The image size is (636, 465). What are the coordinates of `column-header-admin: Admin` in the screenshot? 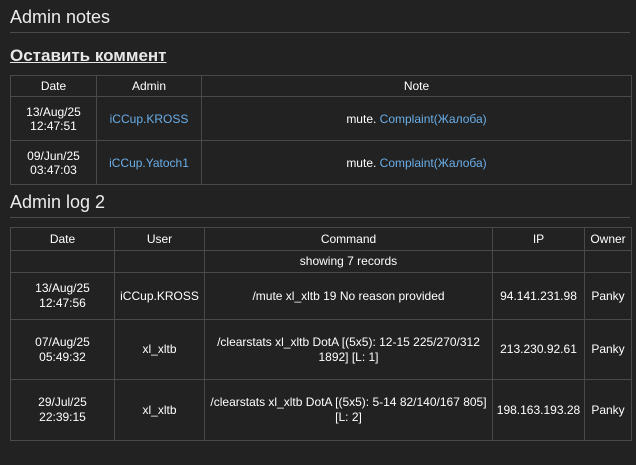 It's located at (149, 86).